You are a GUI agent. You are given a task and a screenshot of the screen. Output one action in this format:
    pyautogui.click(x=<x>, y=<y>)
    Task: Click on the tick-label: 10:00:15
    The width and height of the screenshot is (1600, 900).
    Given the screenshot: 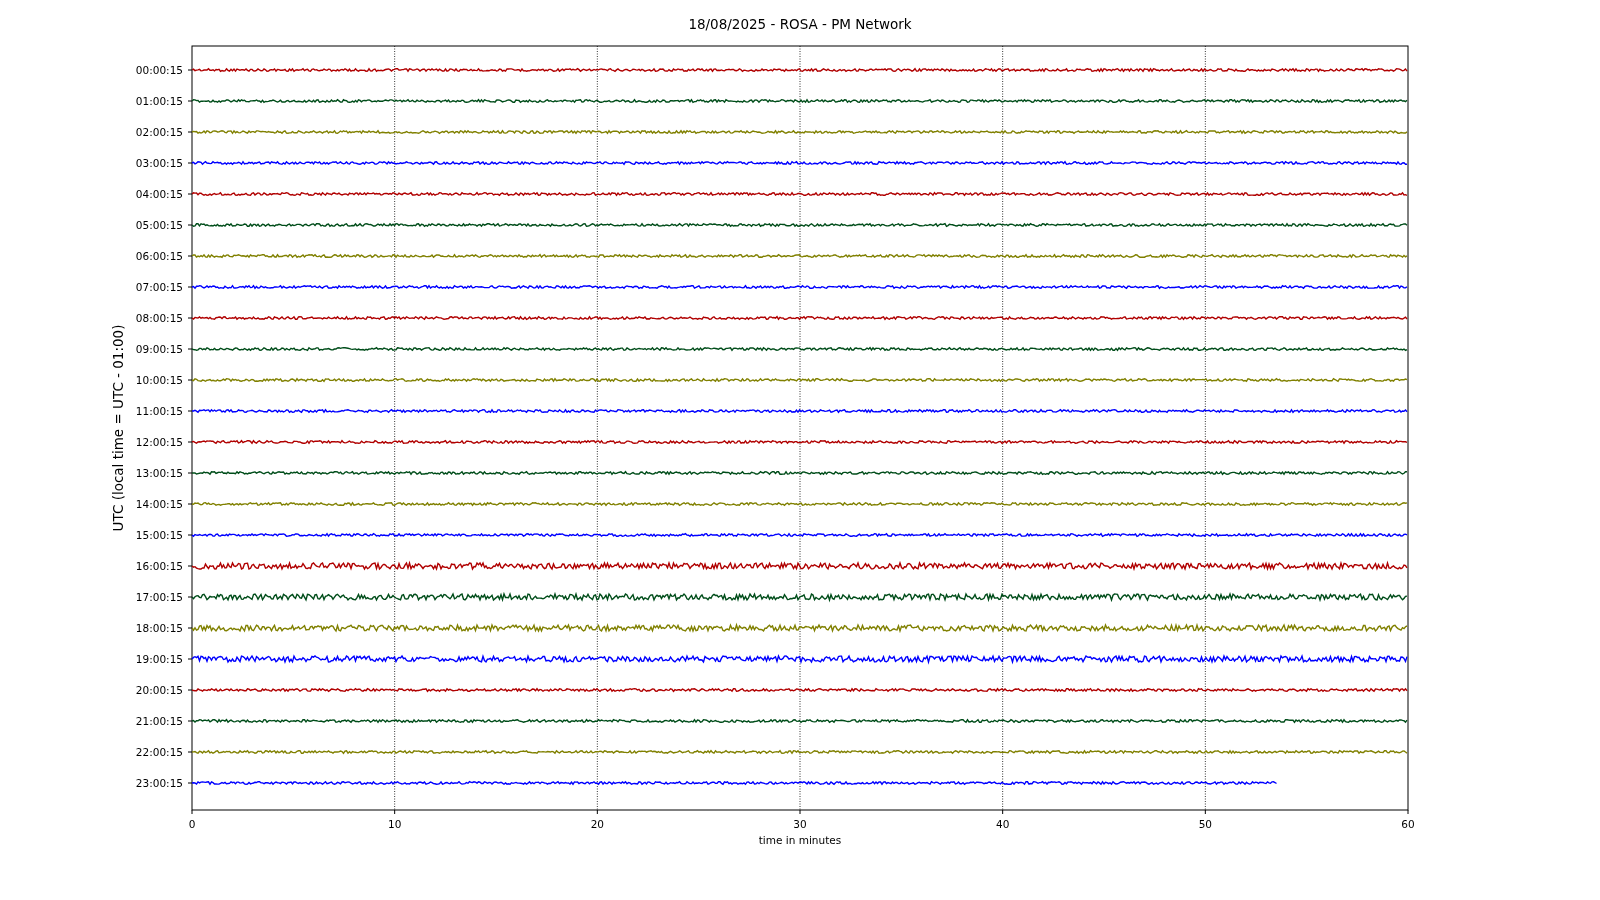 What is the action you would take?
    pyautogui.click(x=159, y=380)
    